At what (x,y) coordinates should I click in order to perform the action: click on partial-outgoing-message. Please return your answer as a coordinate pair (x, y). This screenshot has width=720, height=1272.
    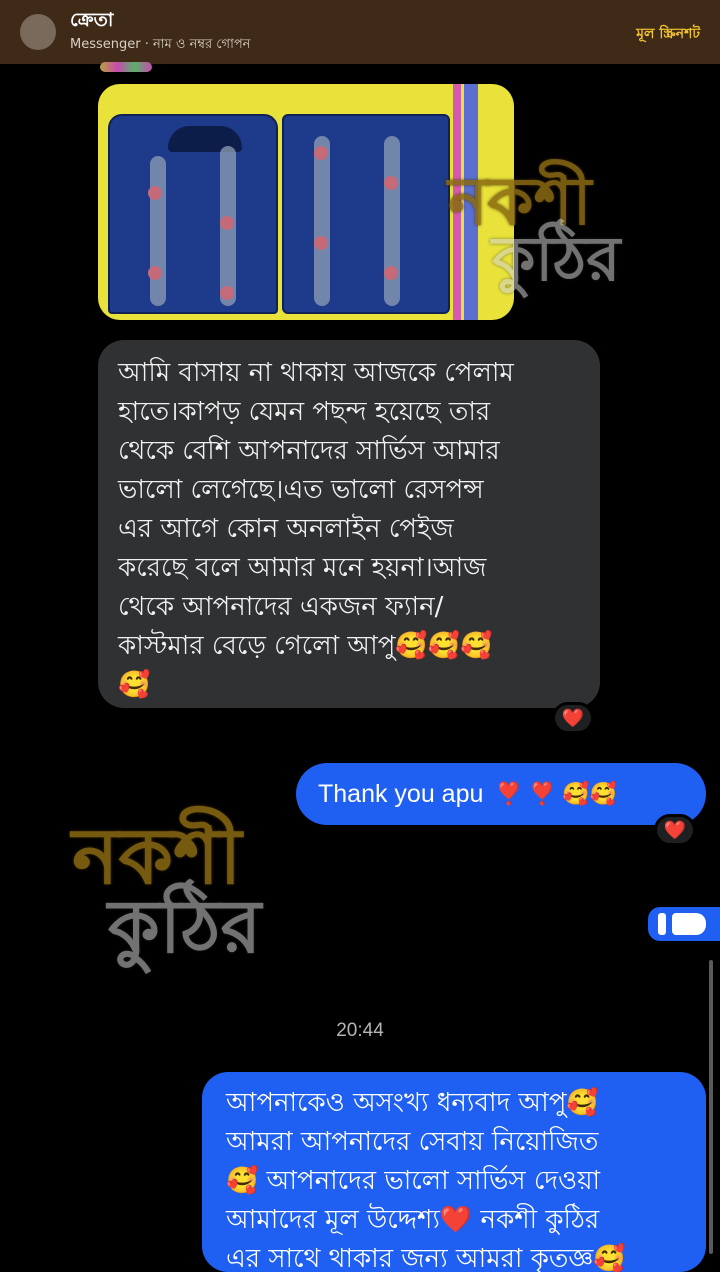
    Looking at the image, I should click on (684, 924).